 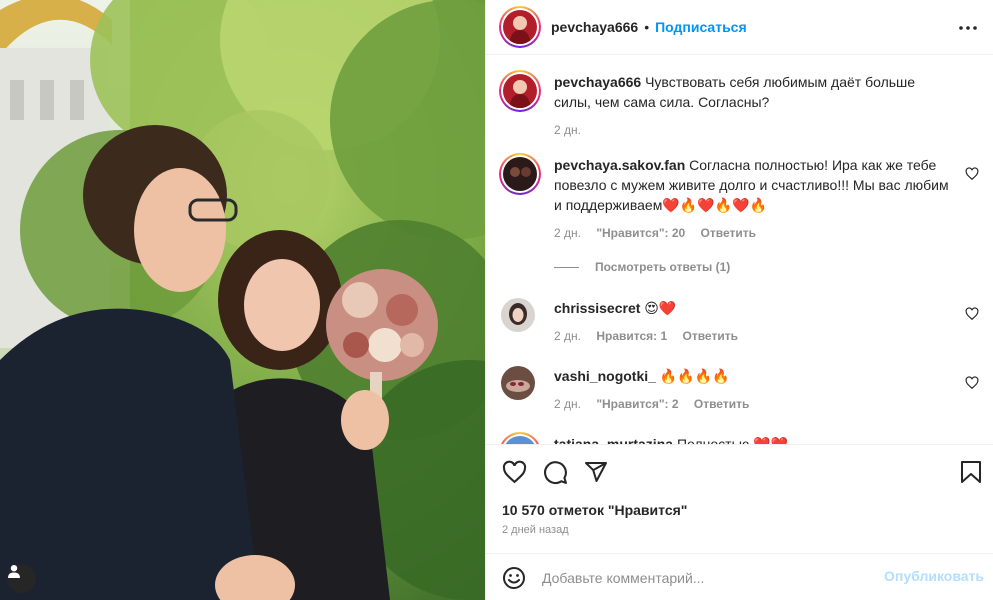 What do you see at coordinates (566, 267) in the screenshot?
I see `divider` at bounding box center [566, 267].